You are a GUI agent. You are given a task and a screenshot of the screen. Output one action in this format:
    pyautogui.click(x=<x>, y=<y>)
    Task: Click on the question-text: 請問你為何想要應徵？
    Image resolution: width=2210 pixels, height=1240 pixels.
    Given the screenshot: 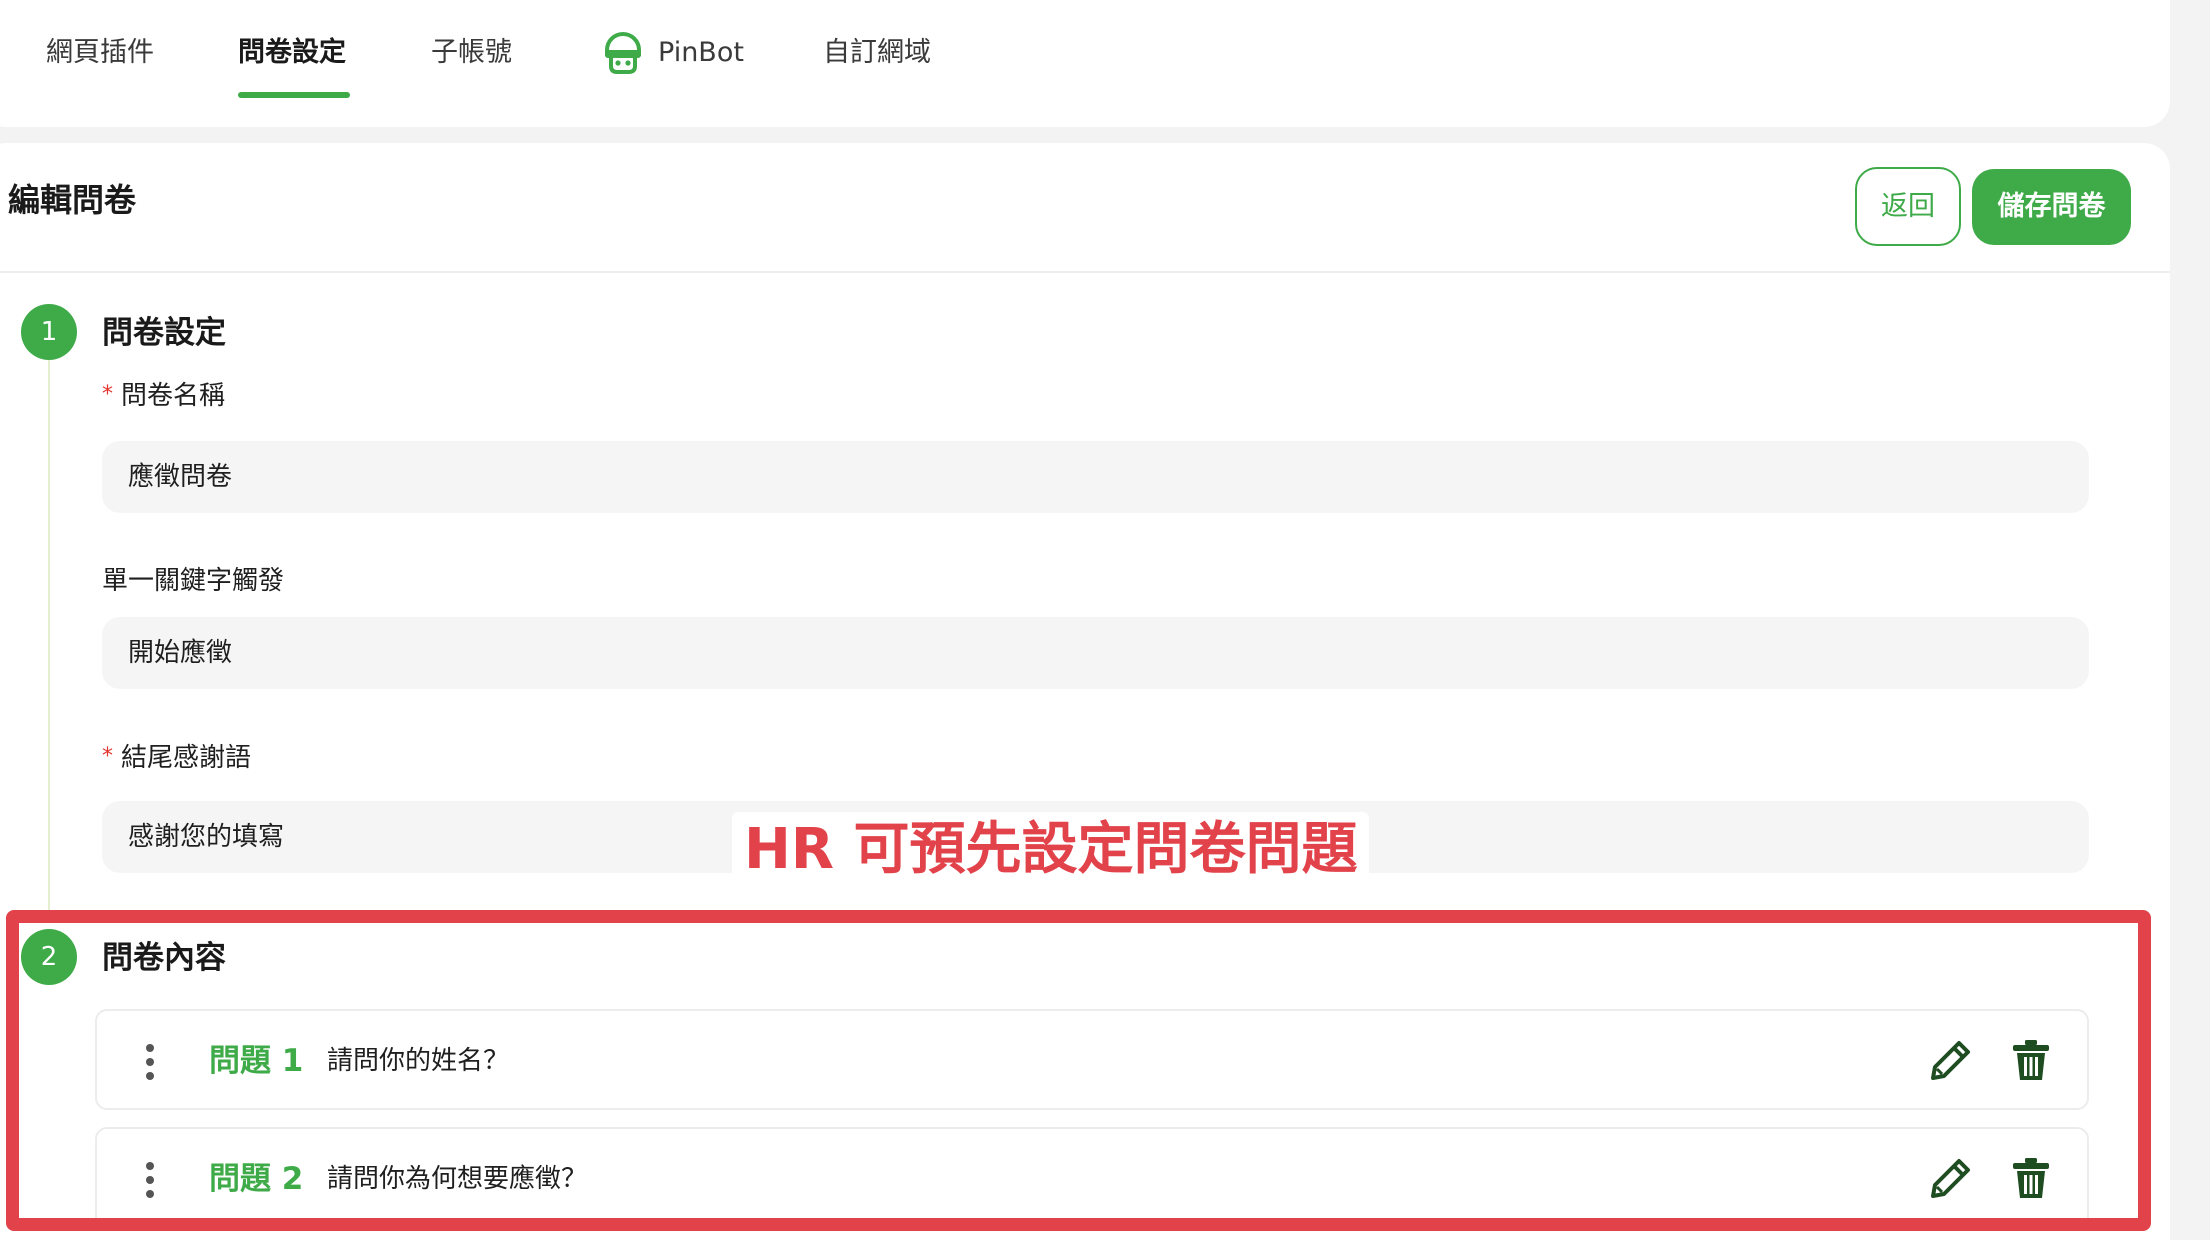 What is the action you would take?
    pyautogui.click(x=457, y=1179)
    